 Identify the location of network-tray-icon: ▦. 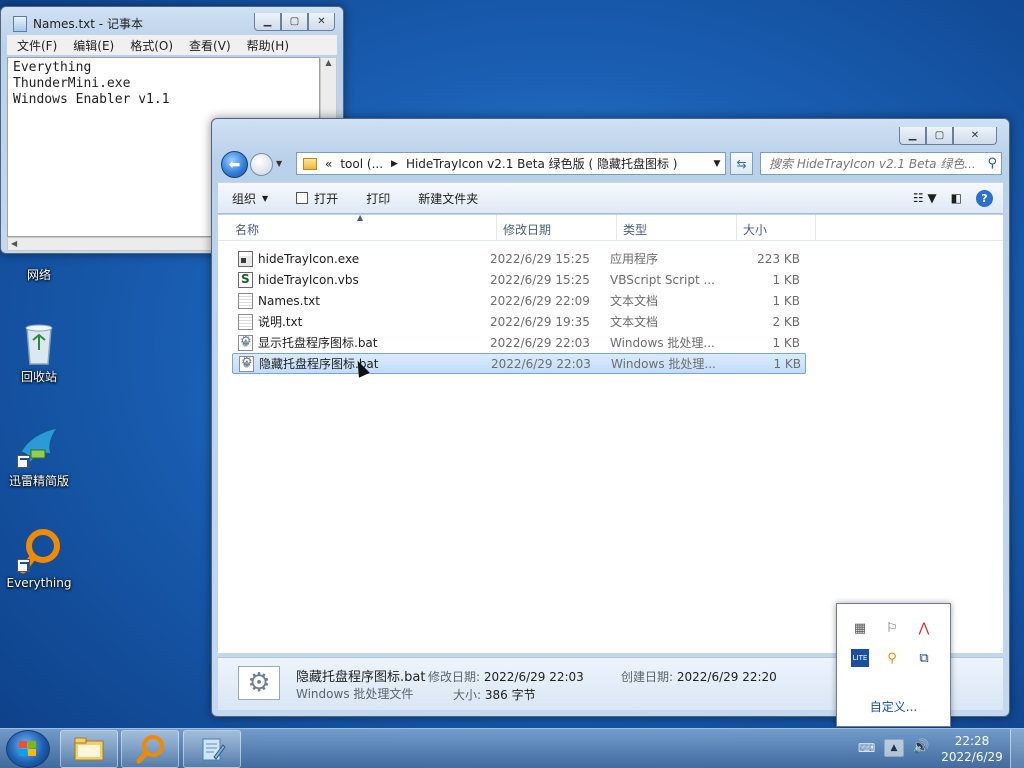
(860, 628).